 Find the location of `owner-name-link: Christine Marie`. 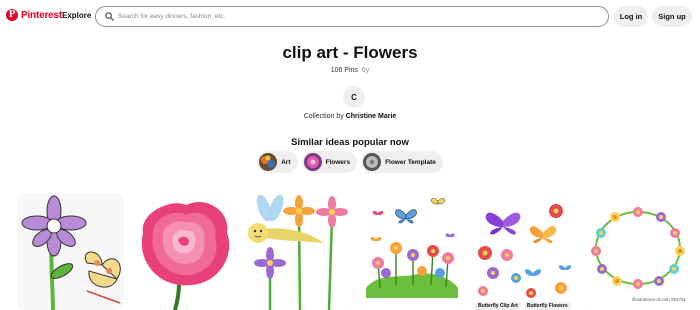

owner-name-link: Christine Marie is located at coordinates (371, 116).